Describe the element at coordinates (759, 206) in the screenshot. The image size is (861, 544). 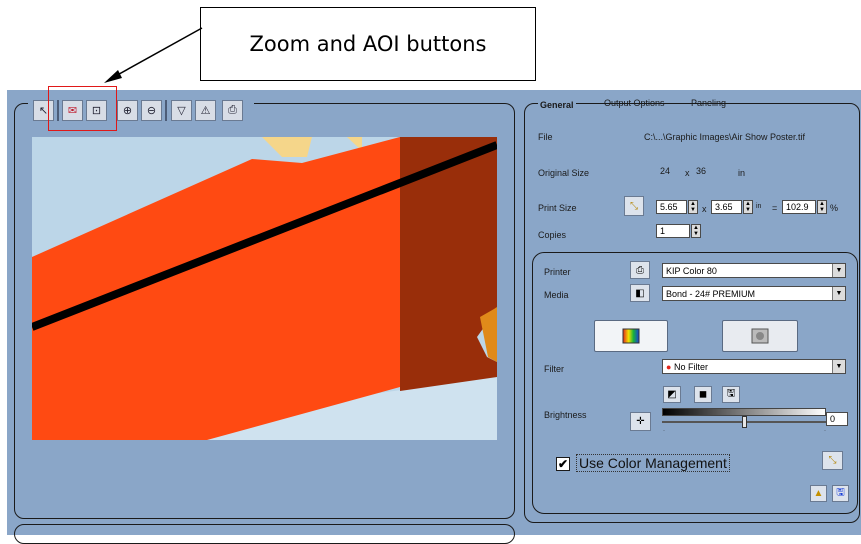
I see `print-unit: in` at that location.